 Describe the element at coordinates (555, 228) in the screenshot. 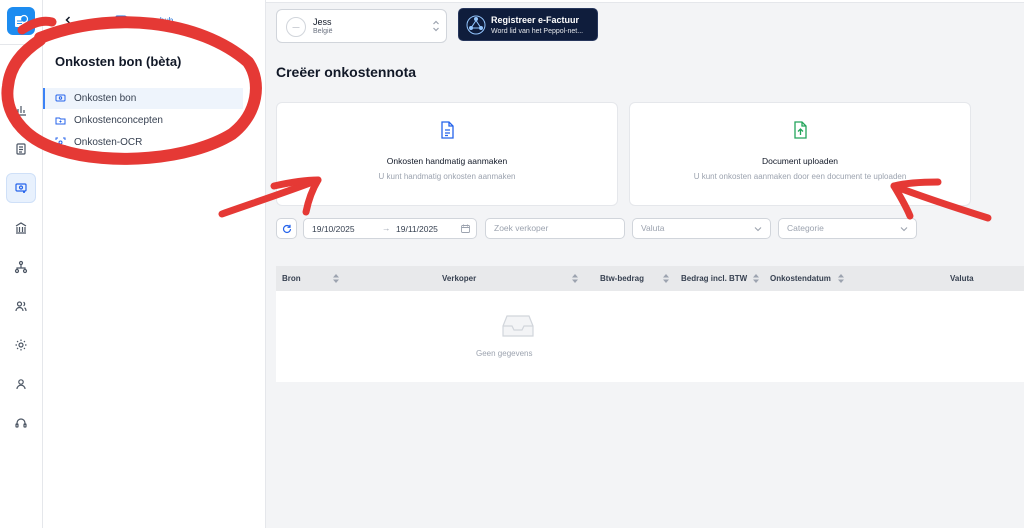

I see `seller-search-input: Zoek verkoper` at that location.